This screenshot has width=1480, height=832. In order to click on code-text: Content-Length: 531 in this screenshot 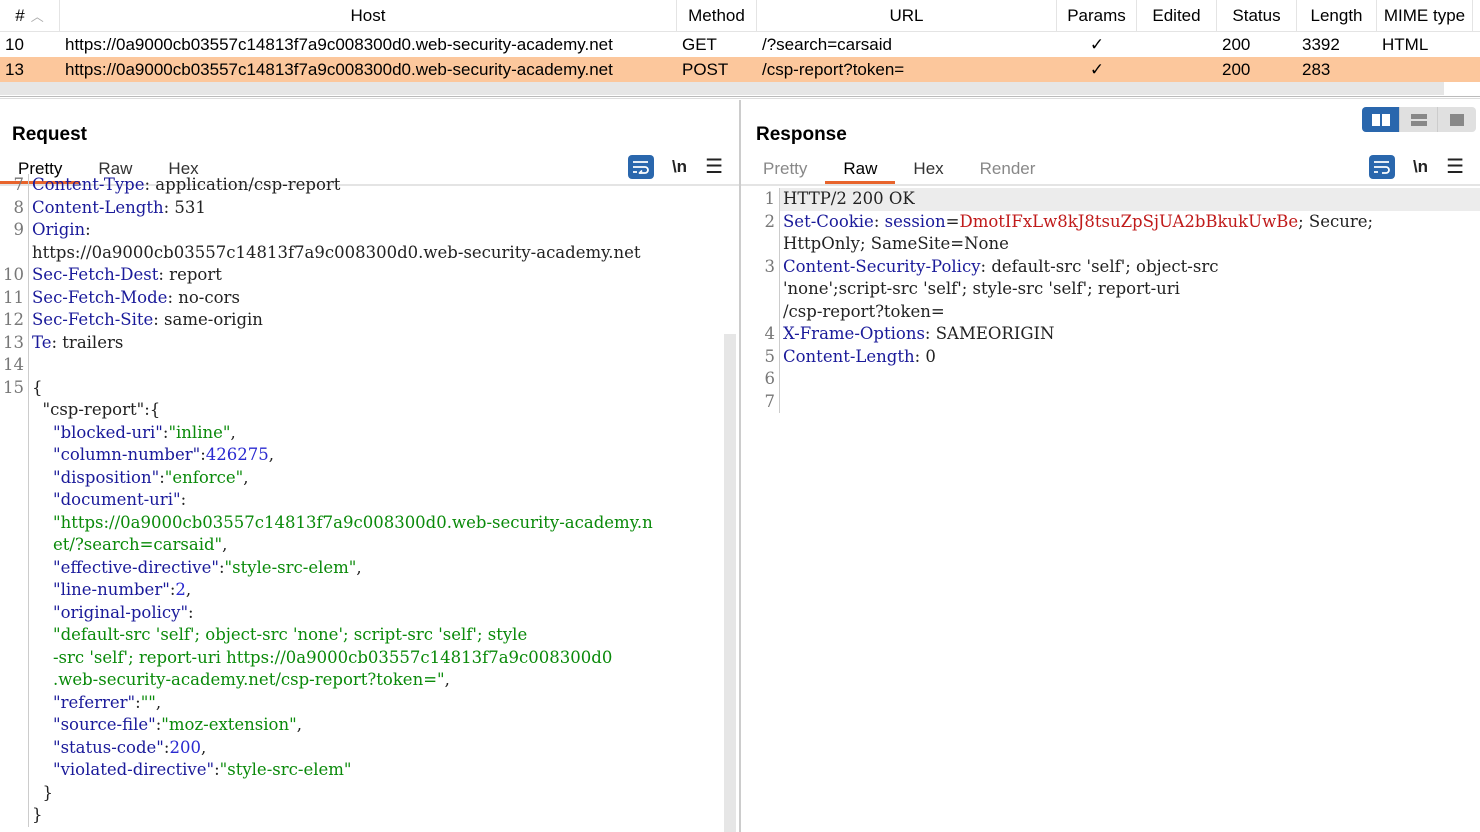, I will do `click(383, 207)`.